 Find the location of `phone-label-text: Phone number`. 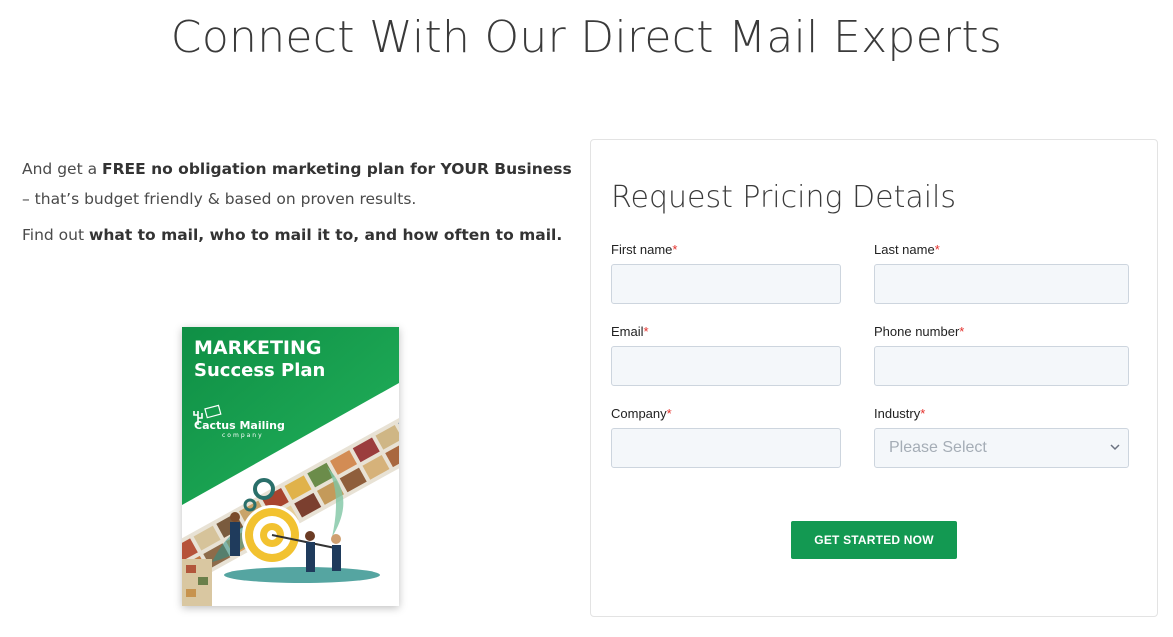

phone-label-text: Phone number is located at coordinates (917, 331).